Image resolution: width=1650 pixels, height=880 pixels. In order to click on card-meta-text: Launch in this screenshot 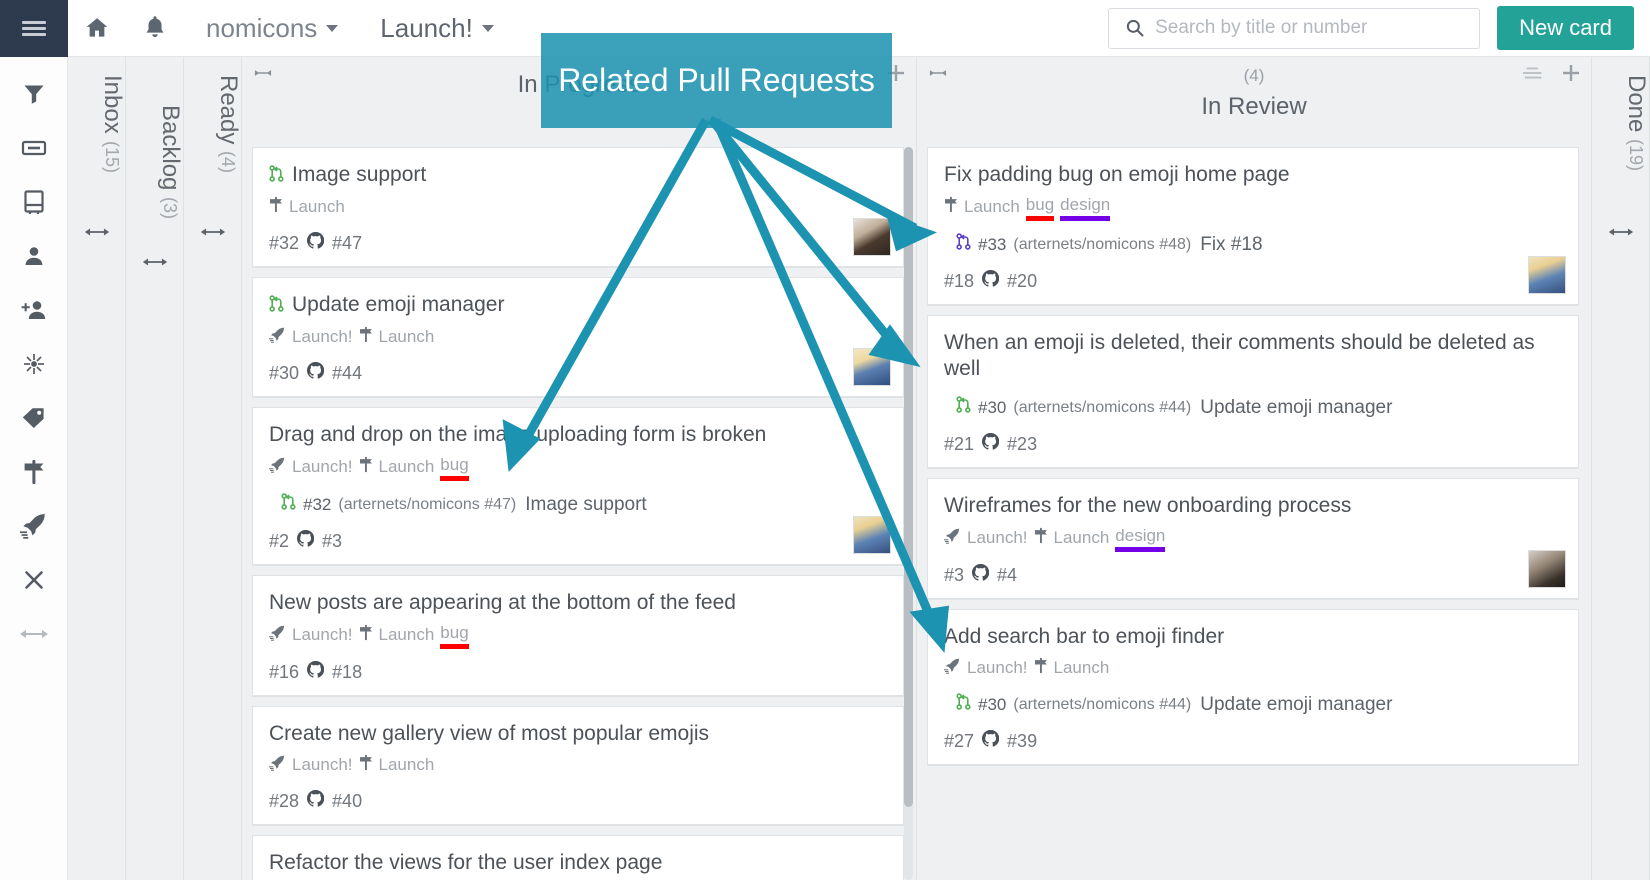, I will do `click(992, 206)`.